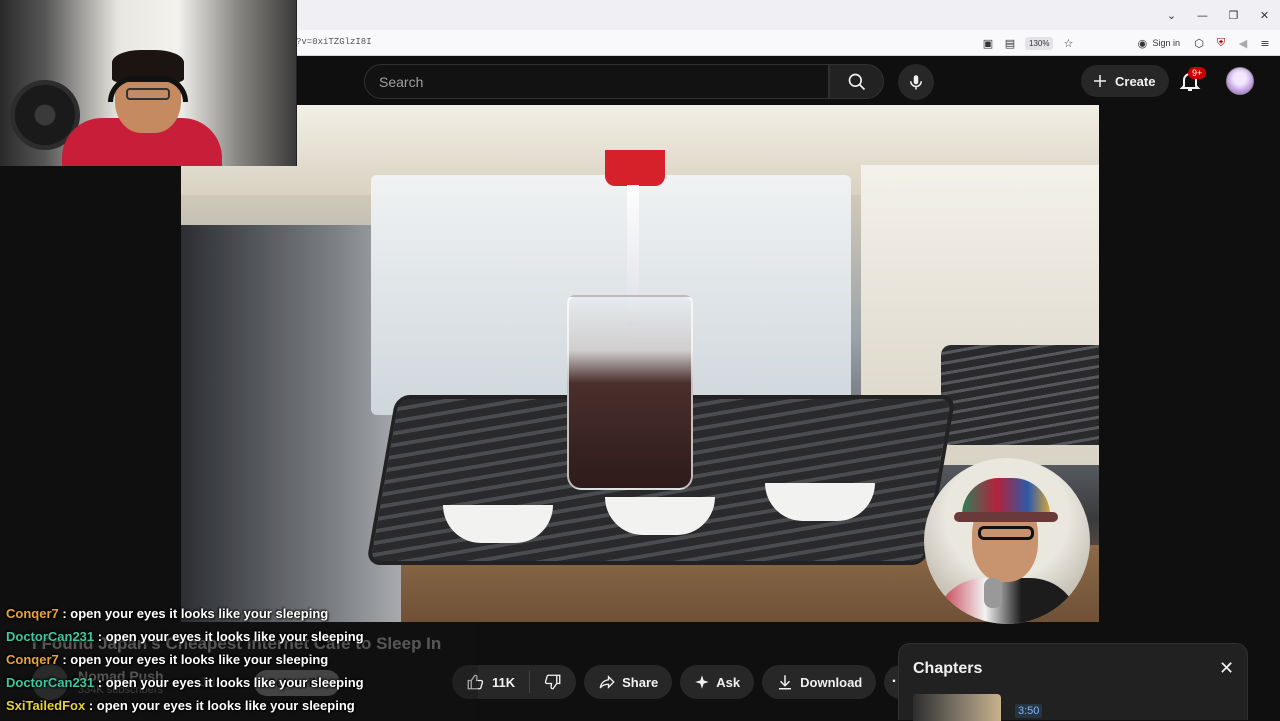 This screenshot has height=721, width=1280. What do you see at coordinates (46, 705) in the screenshot?
I see `chat-username: SxiTailedFox` at bounding box center [46, 705].